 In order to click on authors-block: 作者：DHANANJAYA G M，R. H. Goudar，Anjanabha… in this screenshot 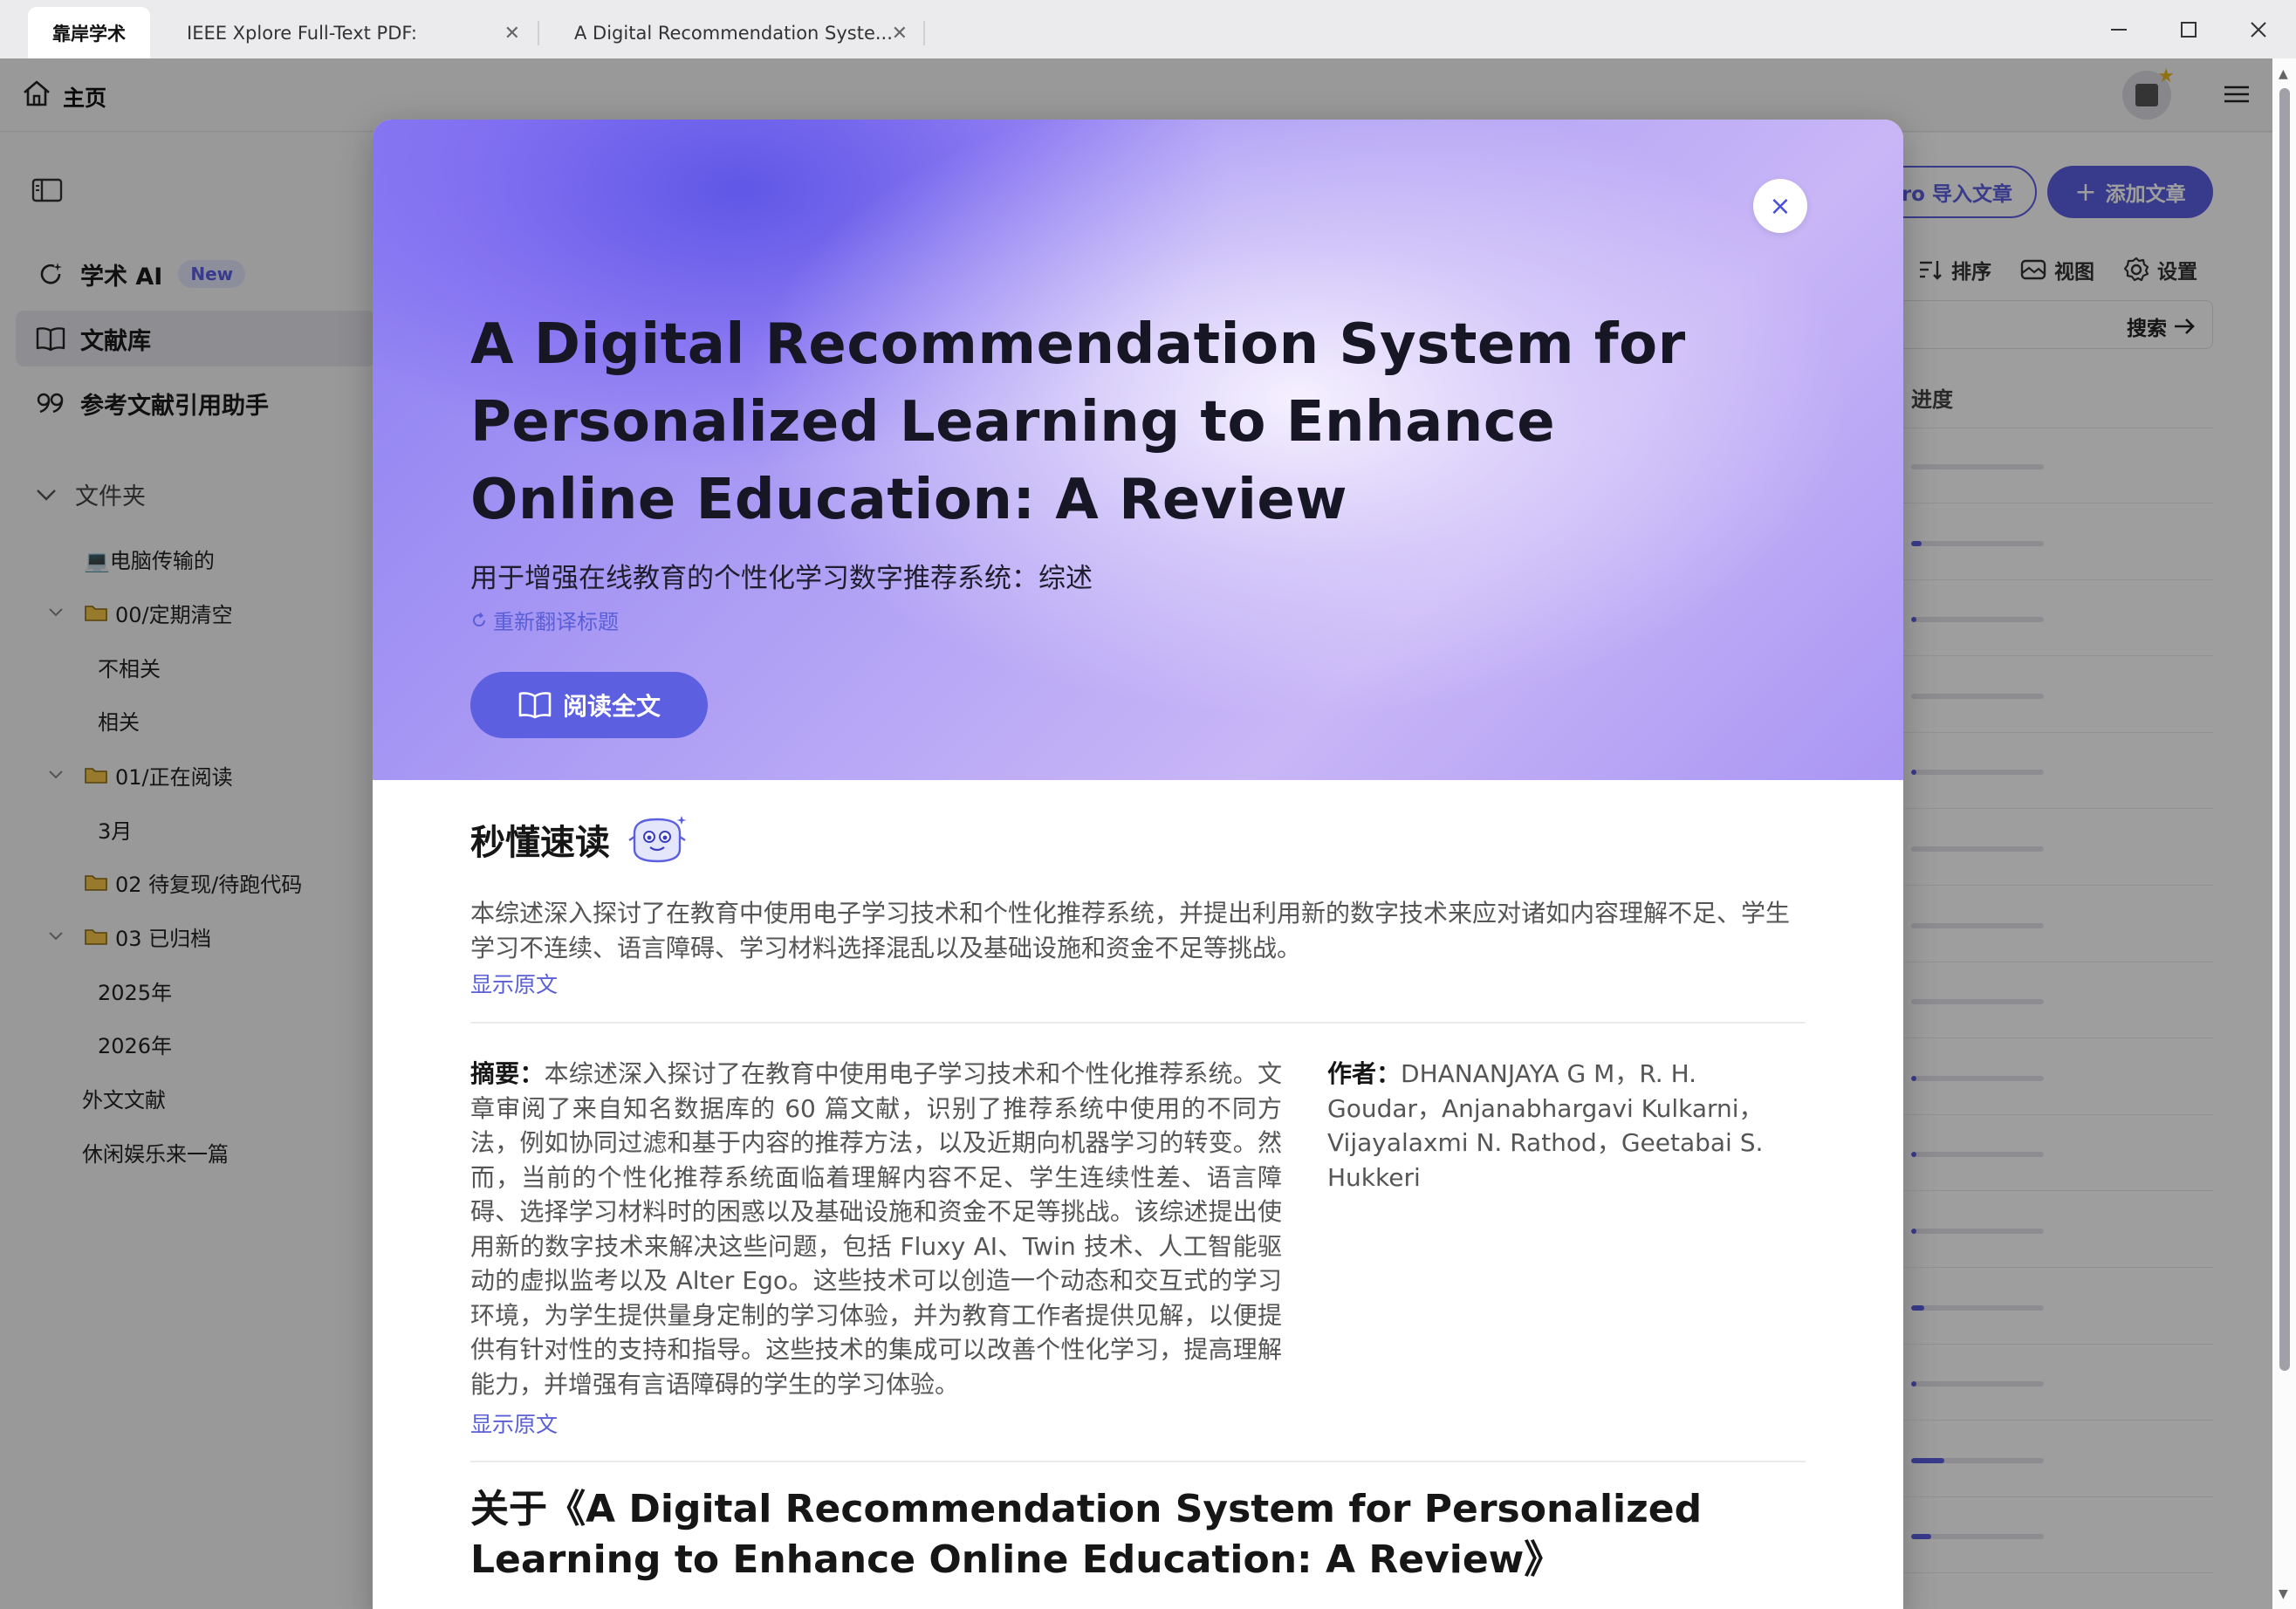, I will do `click(1566, 1126)`.